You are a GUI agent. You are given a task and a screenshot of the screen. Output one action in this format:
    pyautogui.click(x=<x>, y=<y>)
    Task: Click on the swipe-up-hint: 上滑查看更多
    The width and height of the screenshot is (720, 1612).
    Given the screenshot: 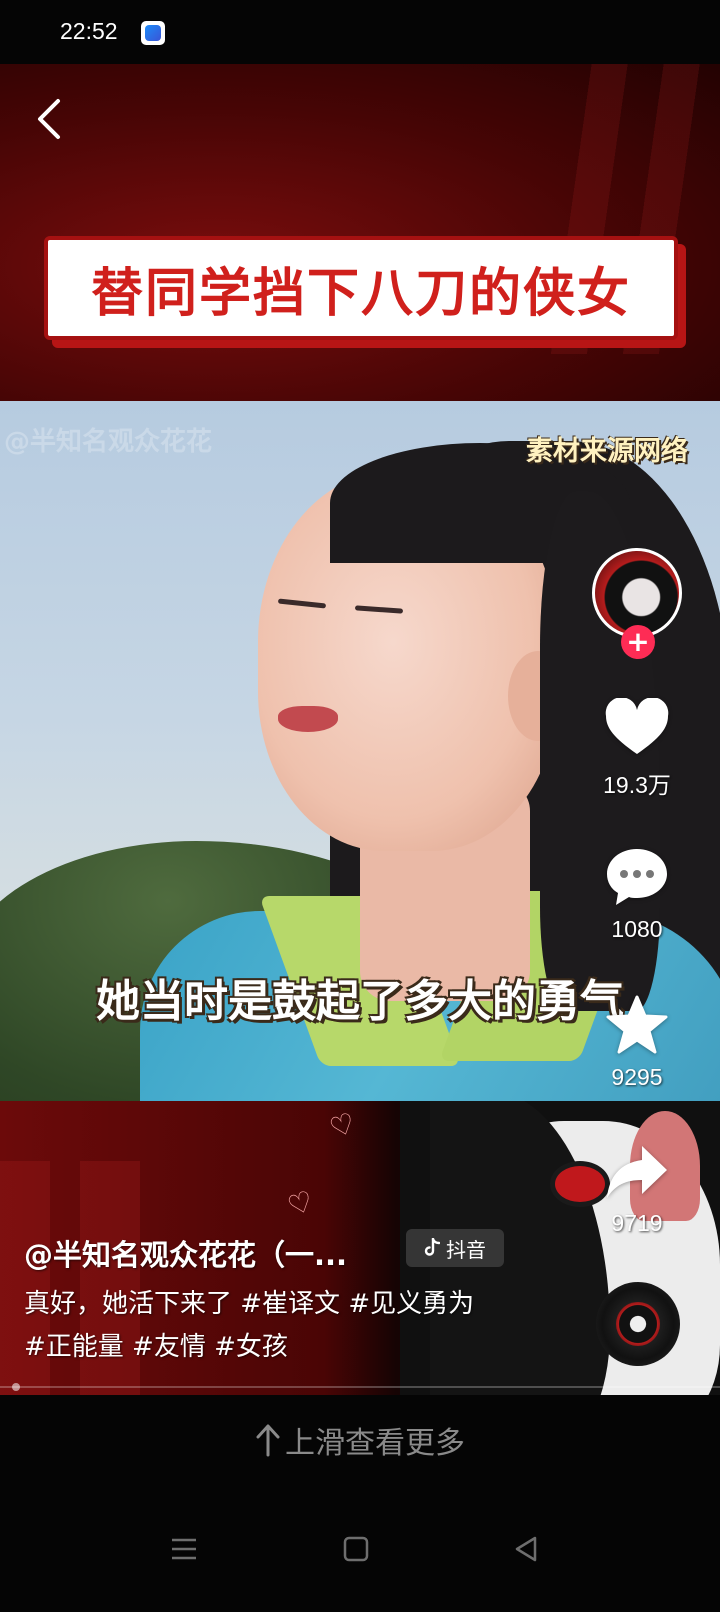 What is the action you would take?
    pyautogui.click(x=360, y=1440)
    